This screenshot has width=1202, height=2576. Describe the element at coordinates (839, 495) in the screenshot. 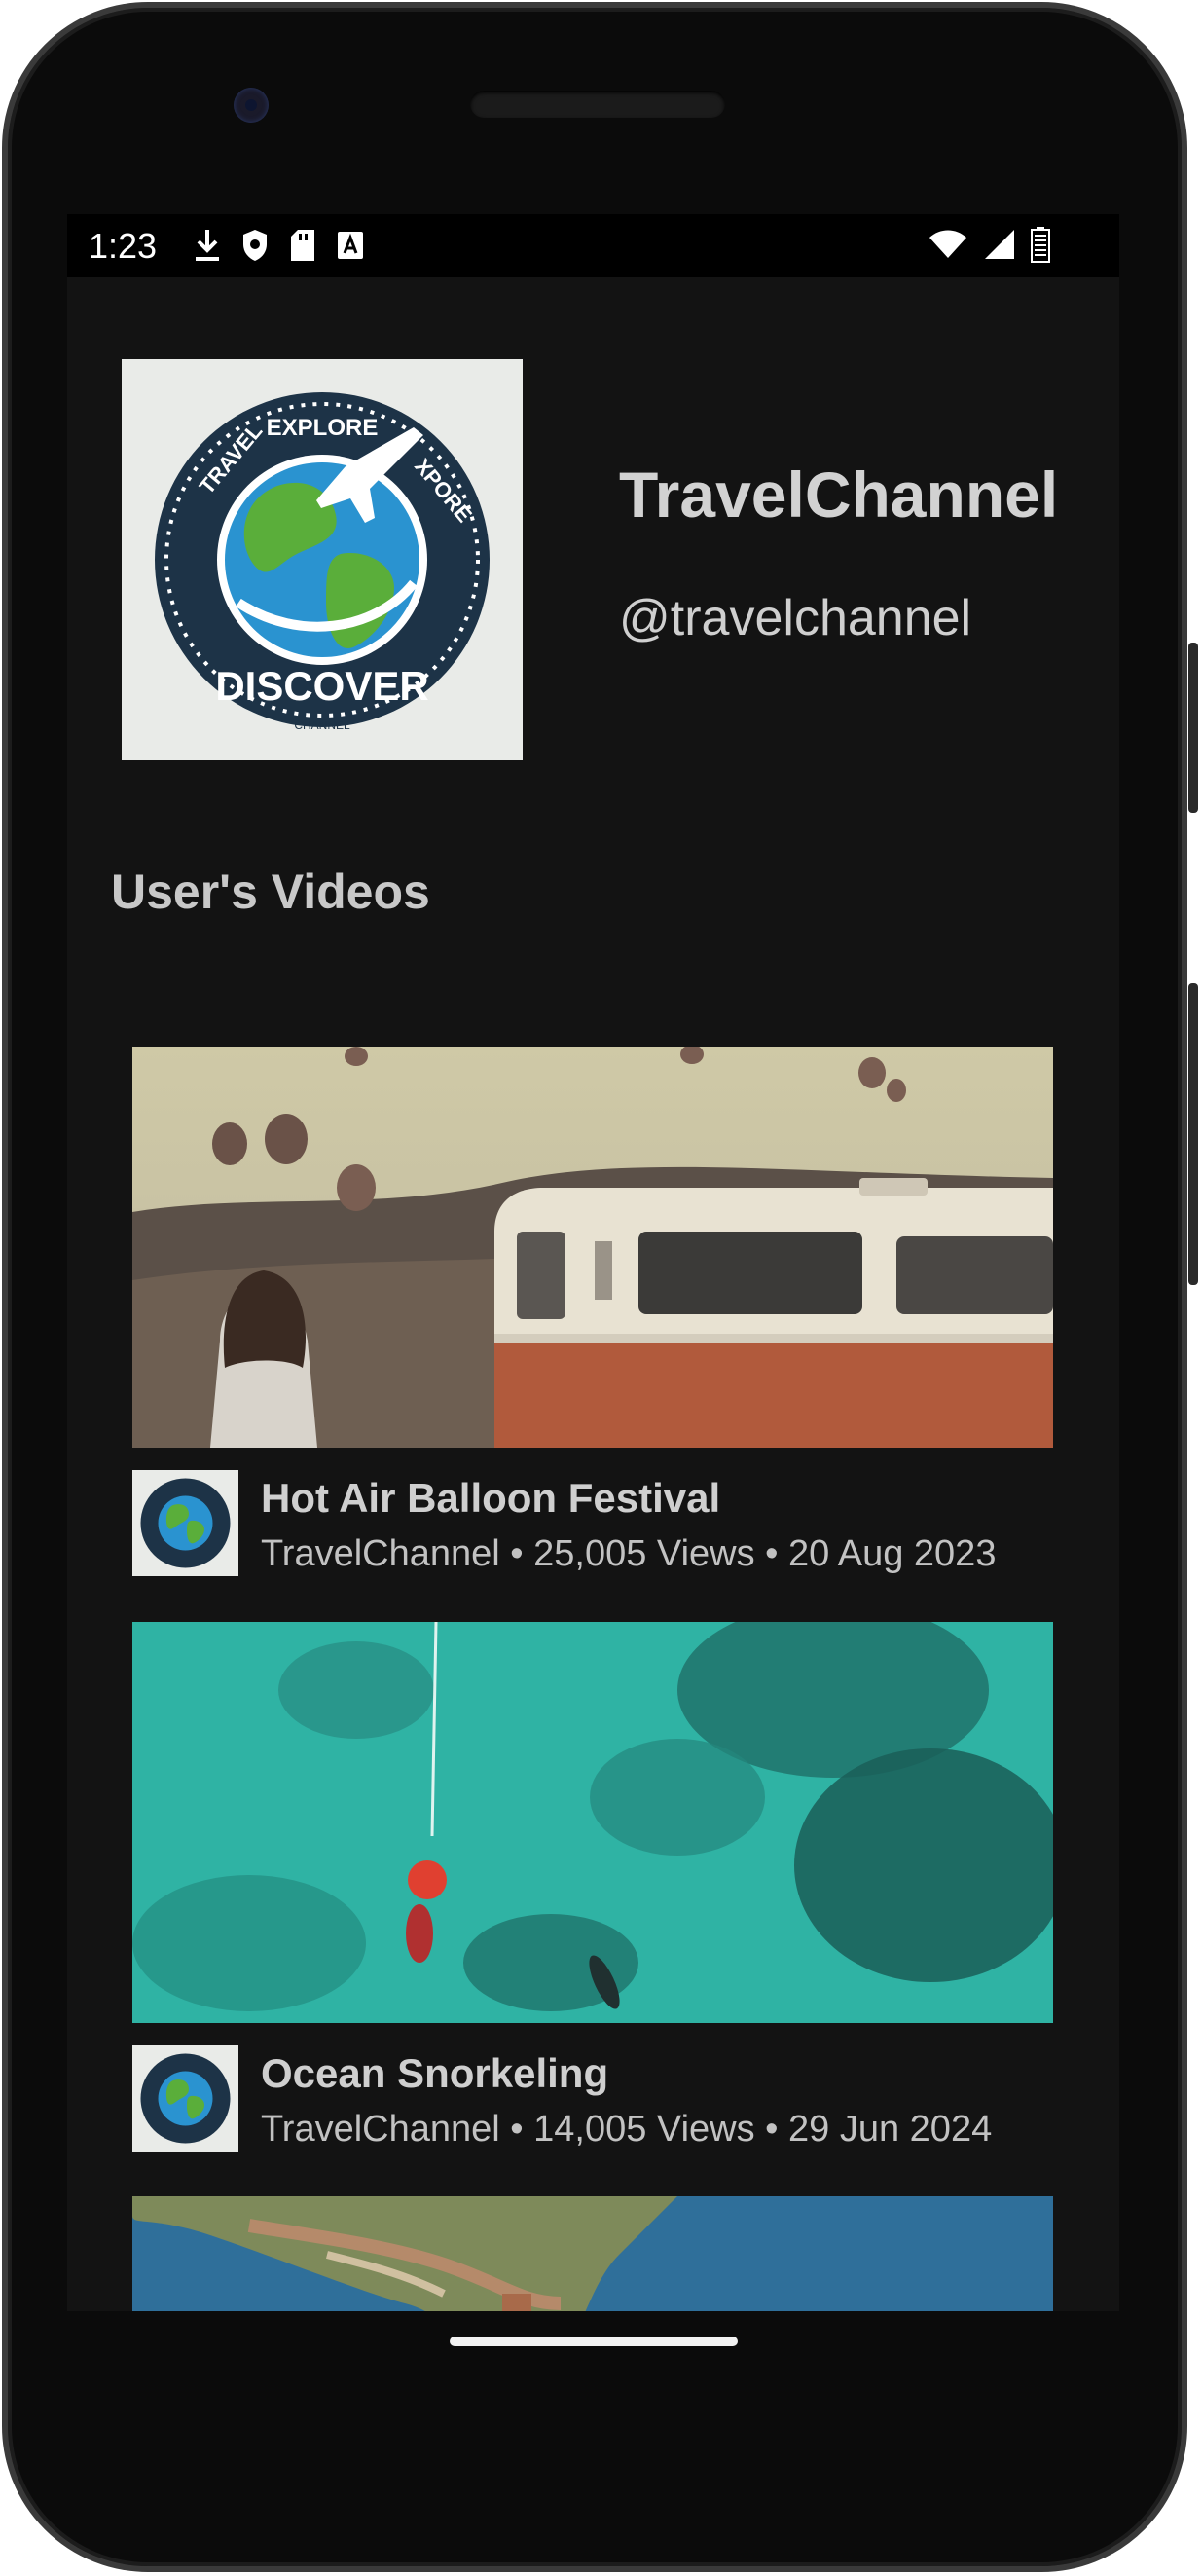

I see `channel-name: TravelChannel` at that location.